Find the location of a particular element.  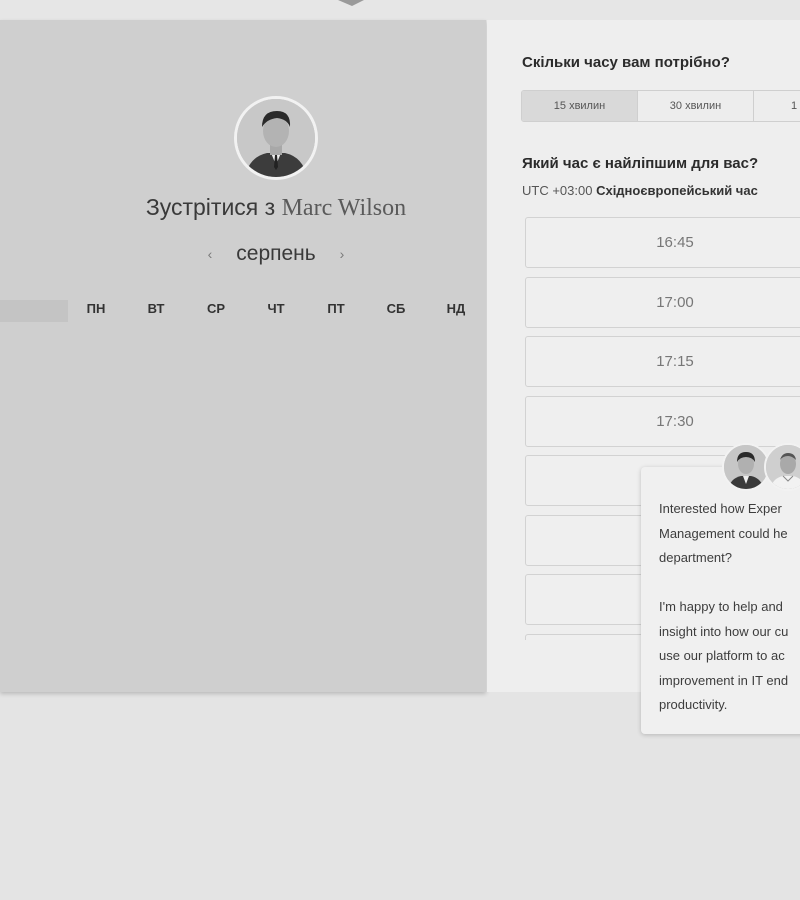

timezone-label: UTC +03:00 Східноєвропейський час is located at coordinates (640, 190).